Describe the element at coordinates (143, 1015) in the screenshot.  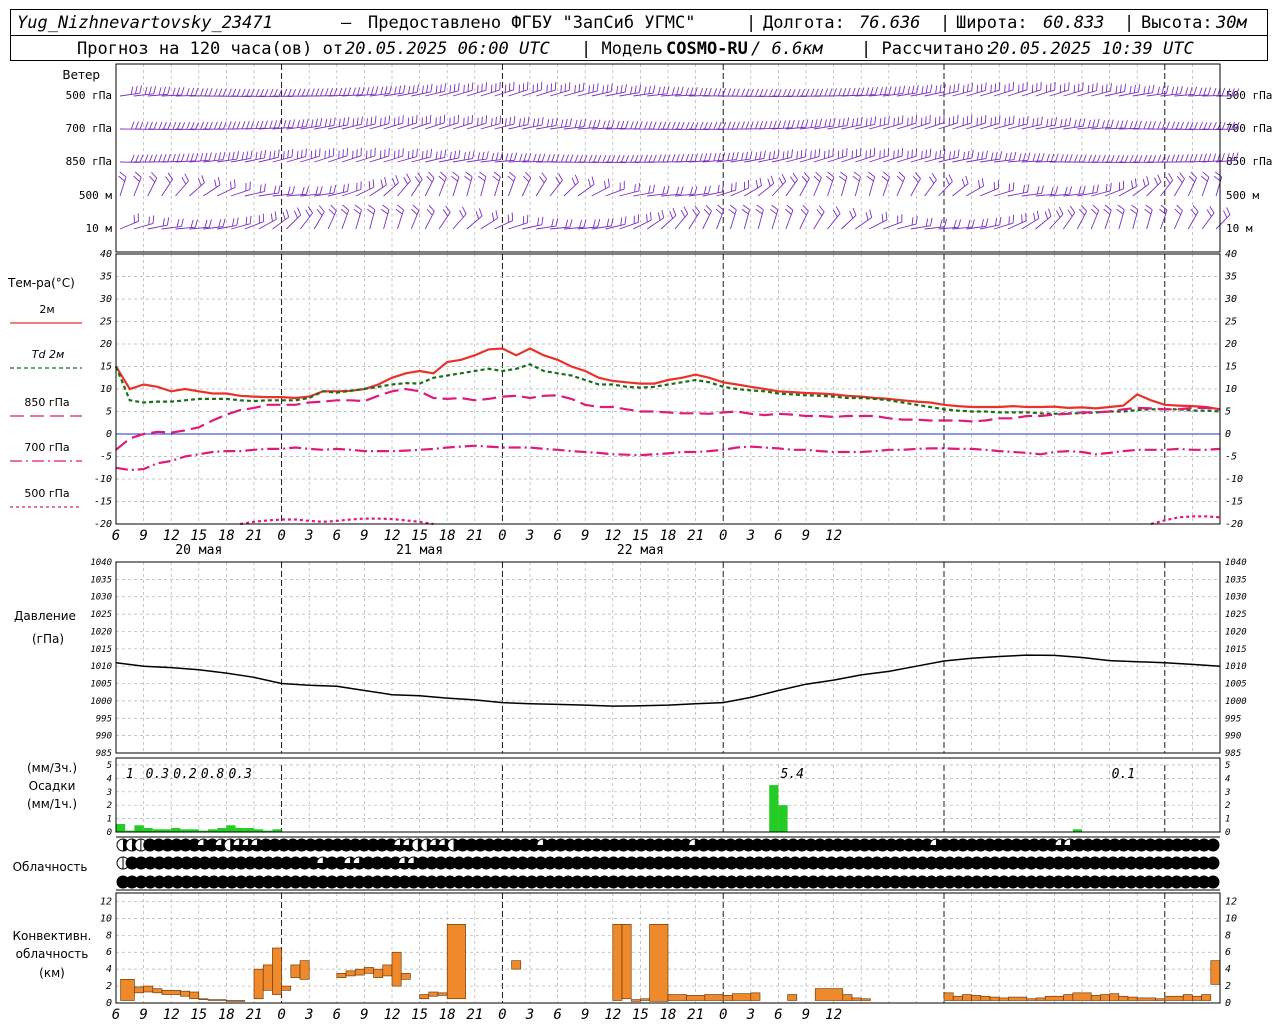
I see `x-tick-label: 9` at that location.